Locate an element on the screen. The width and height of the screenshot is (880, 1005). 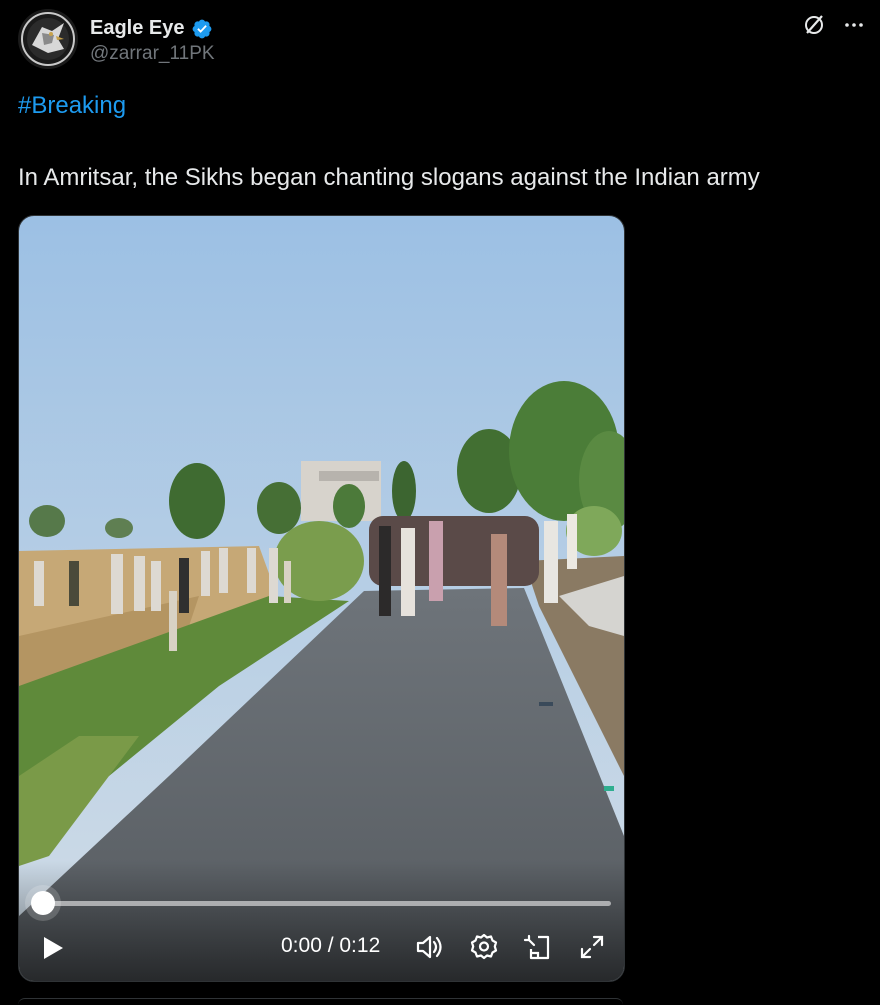
post-header: Eagle Eye @zarrar_11PK is located at coordinates (443, 40).